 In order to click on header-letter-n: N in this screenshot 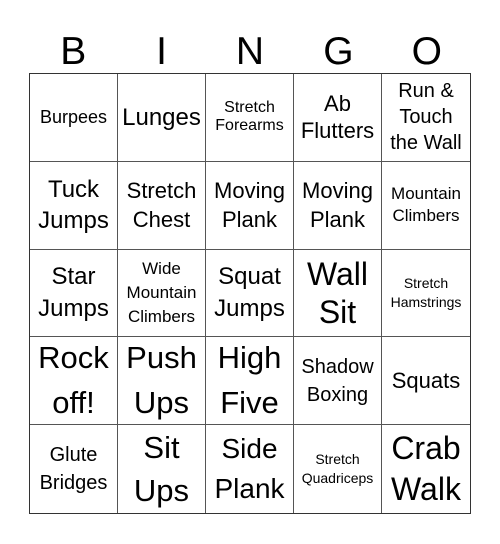, I will do `click(250, 51)`.